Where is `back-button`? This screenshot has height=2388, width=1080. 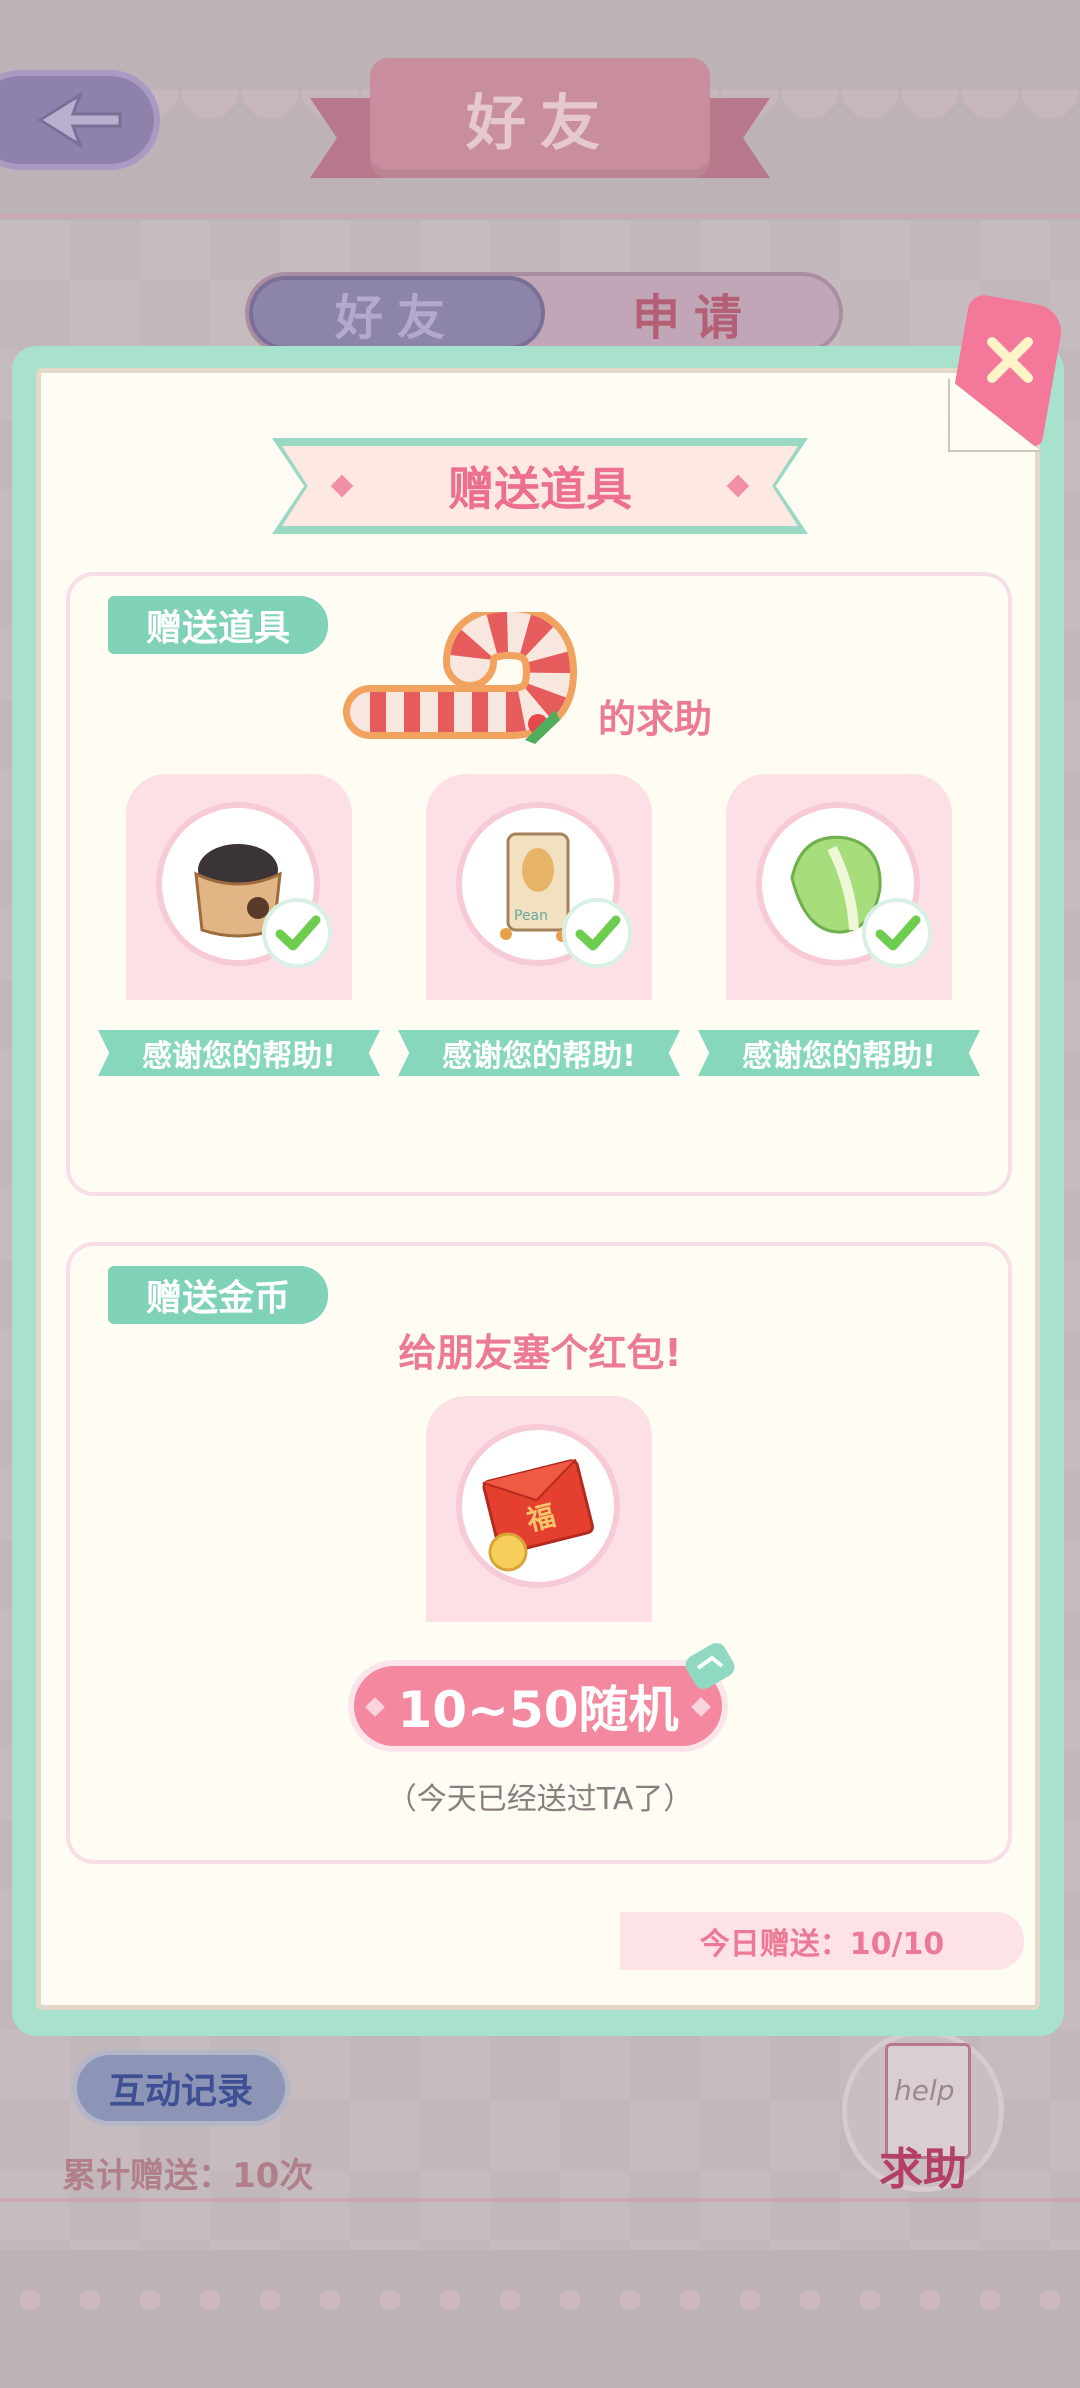 back-button is located at coordinates (80, 120).